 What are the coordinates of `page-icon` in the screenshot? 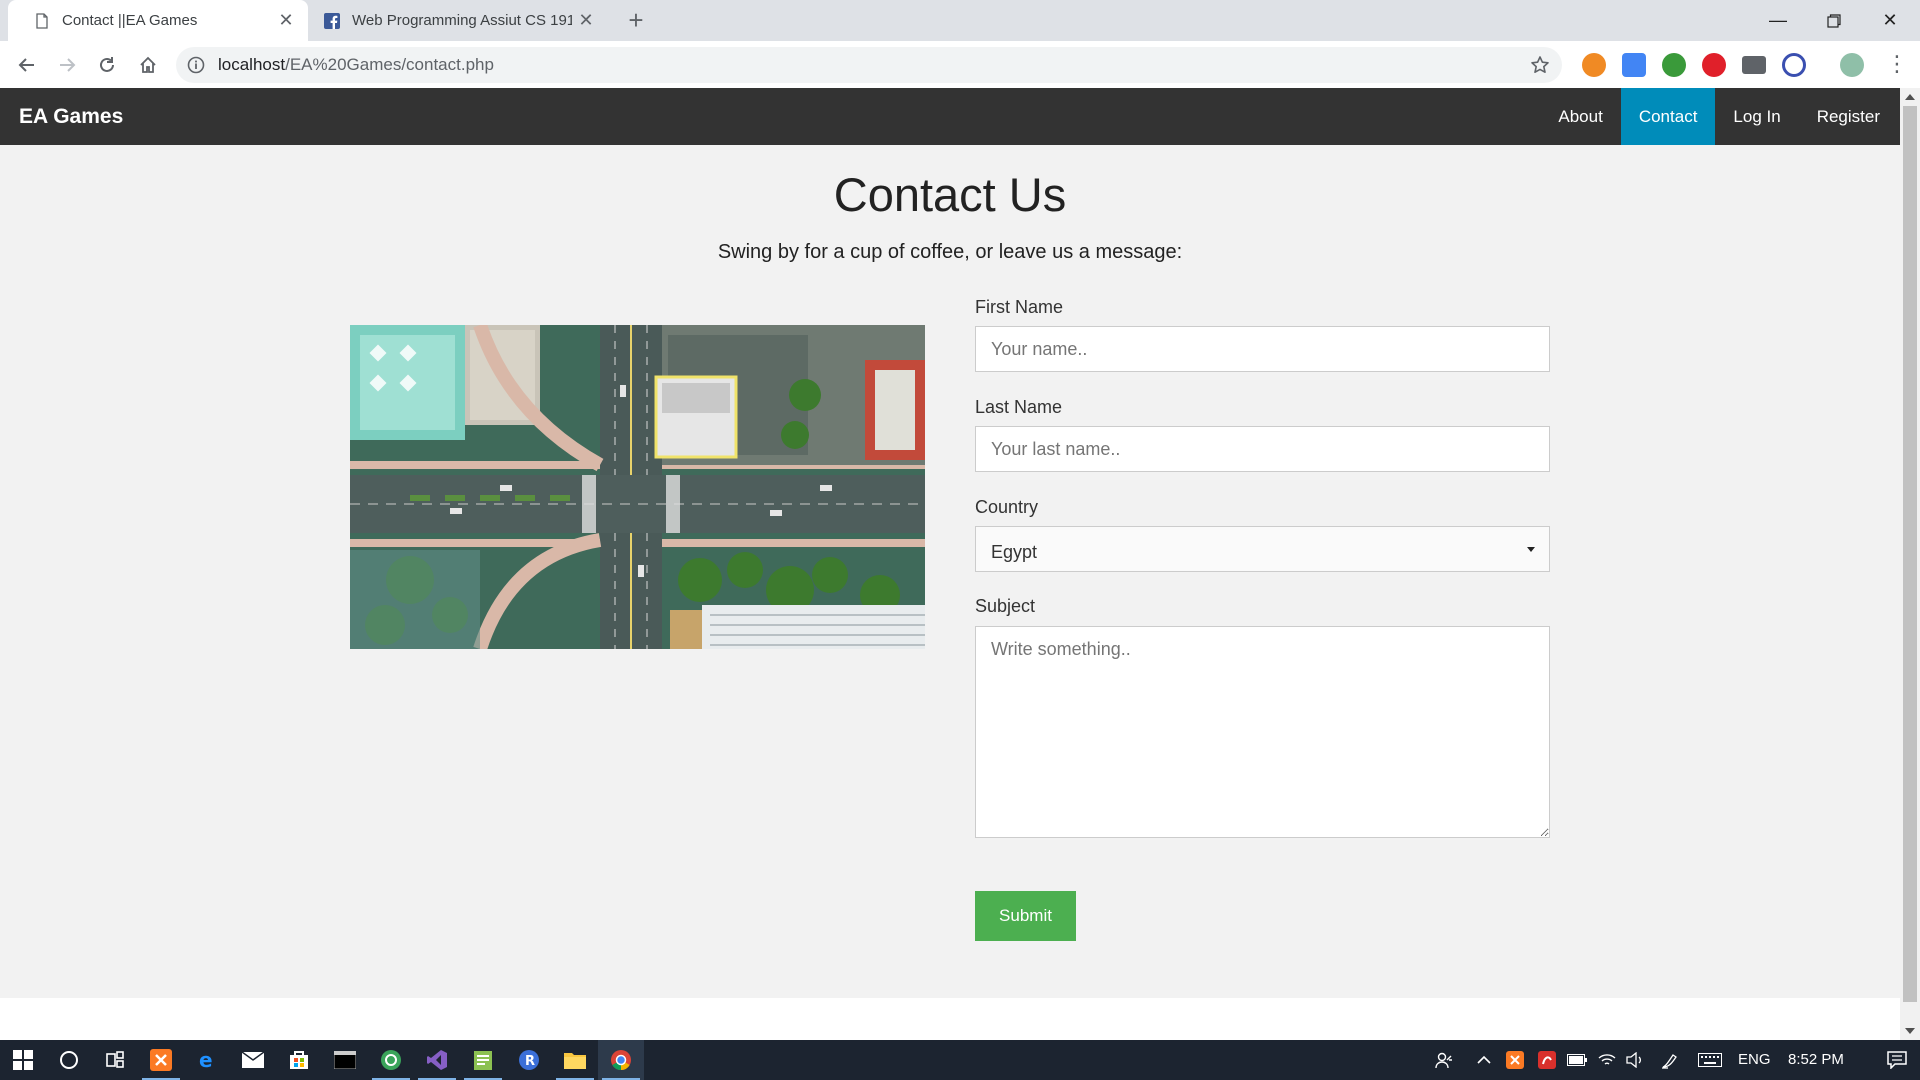 It's located at (42, 20).